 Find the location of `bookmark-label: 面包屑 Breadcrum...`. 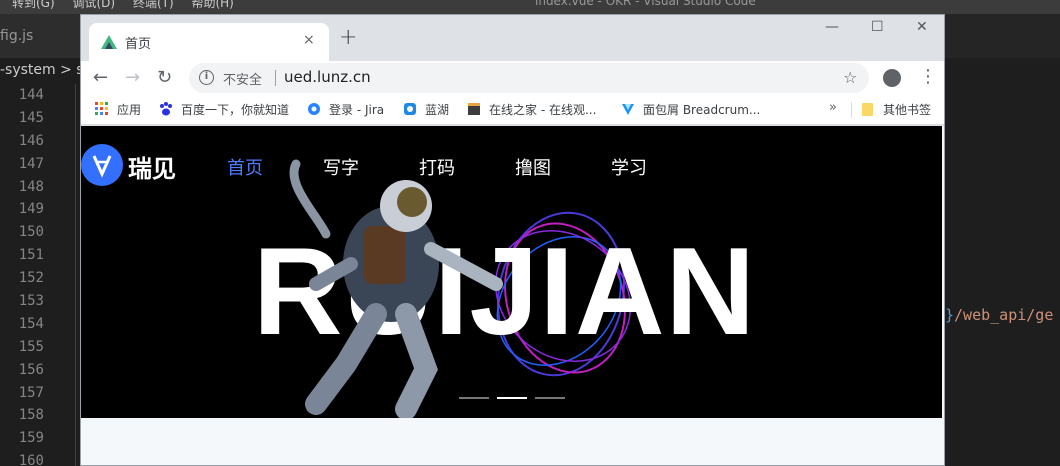

bookmark-label: 面包屑 Breadcrum... is located at coordinates (702, 110).